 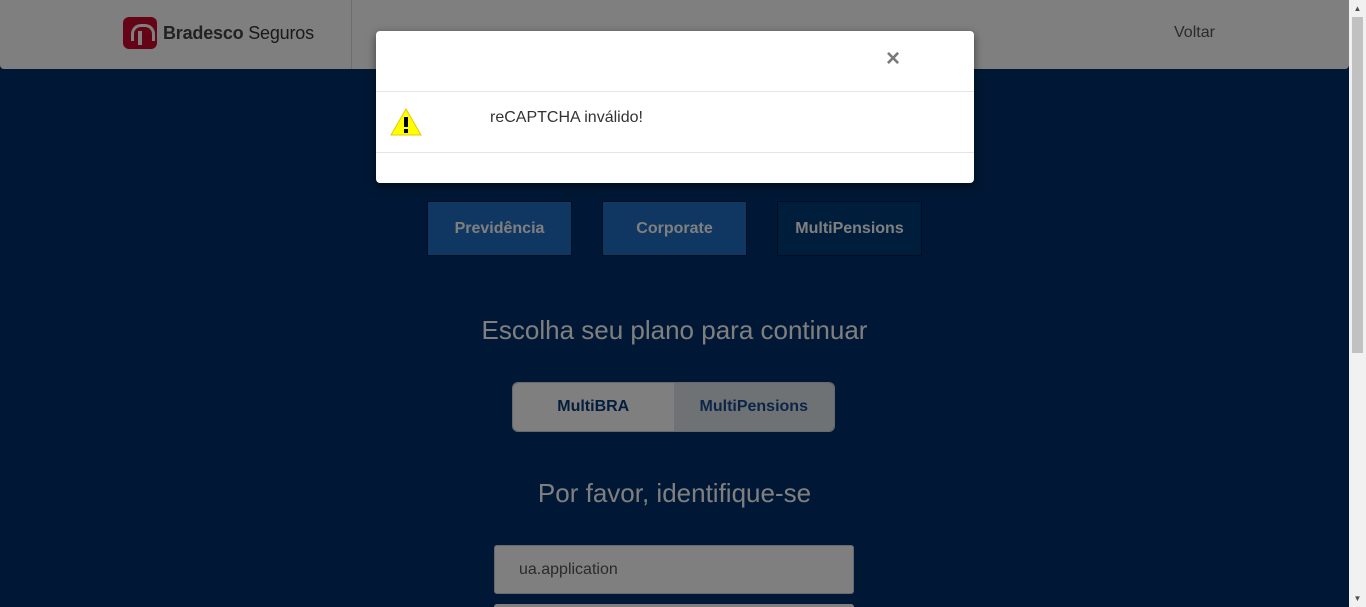 I want to click on close-icon: ×, so click(x=893, y=59).